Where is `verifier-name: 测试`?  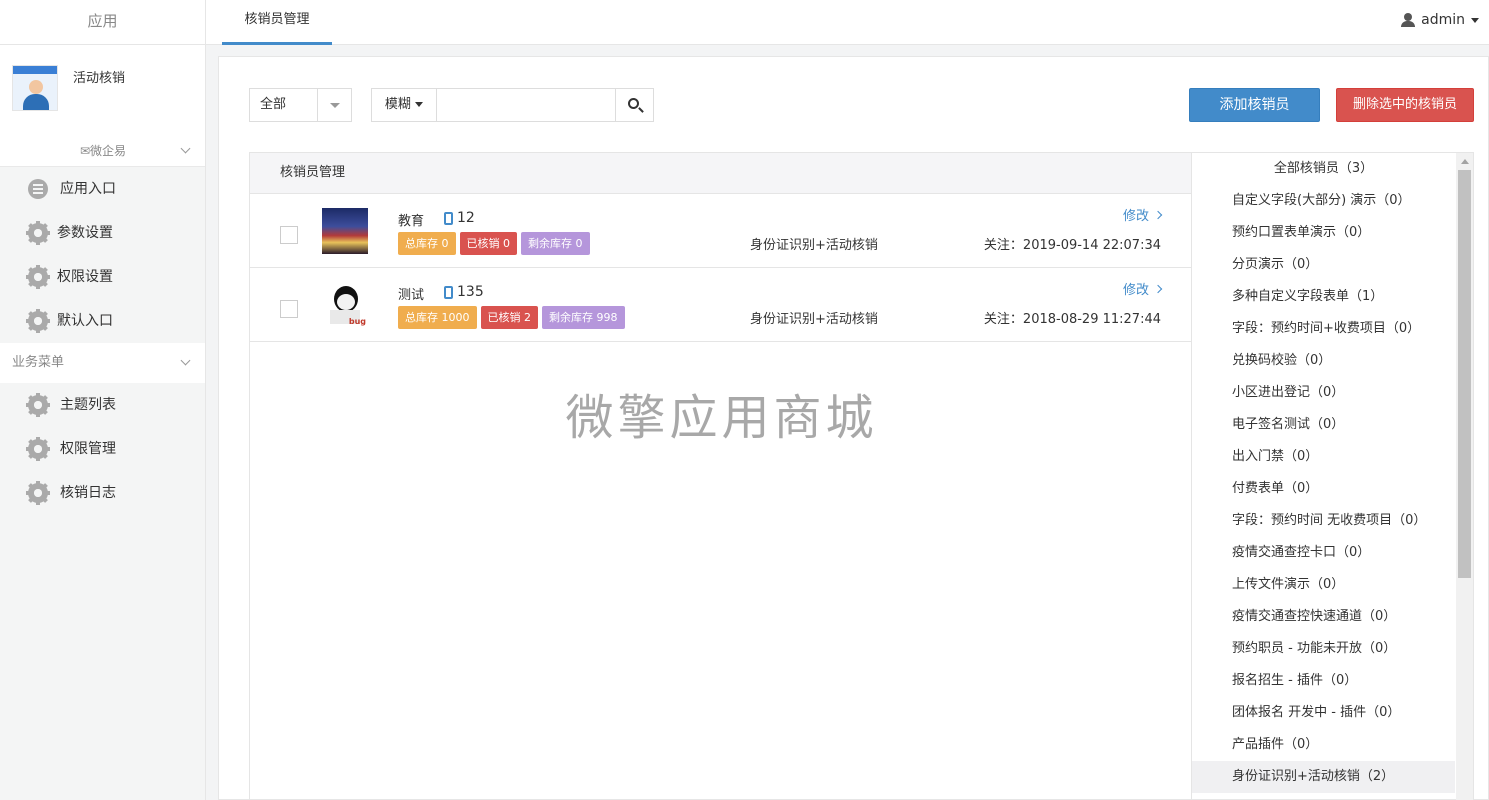
verifier-name: 测试 is located at coordinates (411, 295).